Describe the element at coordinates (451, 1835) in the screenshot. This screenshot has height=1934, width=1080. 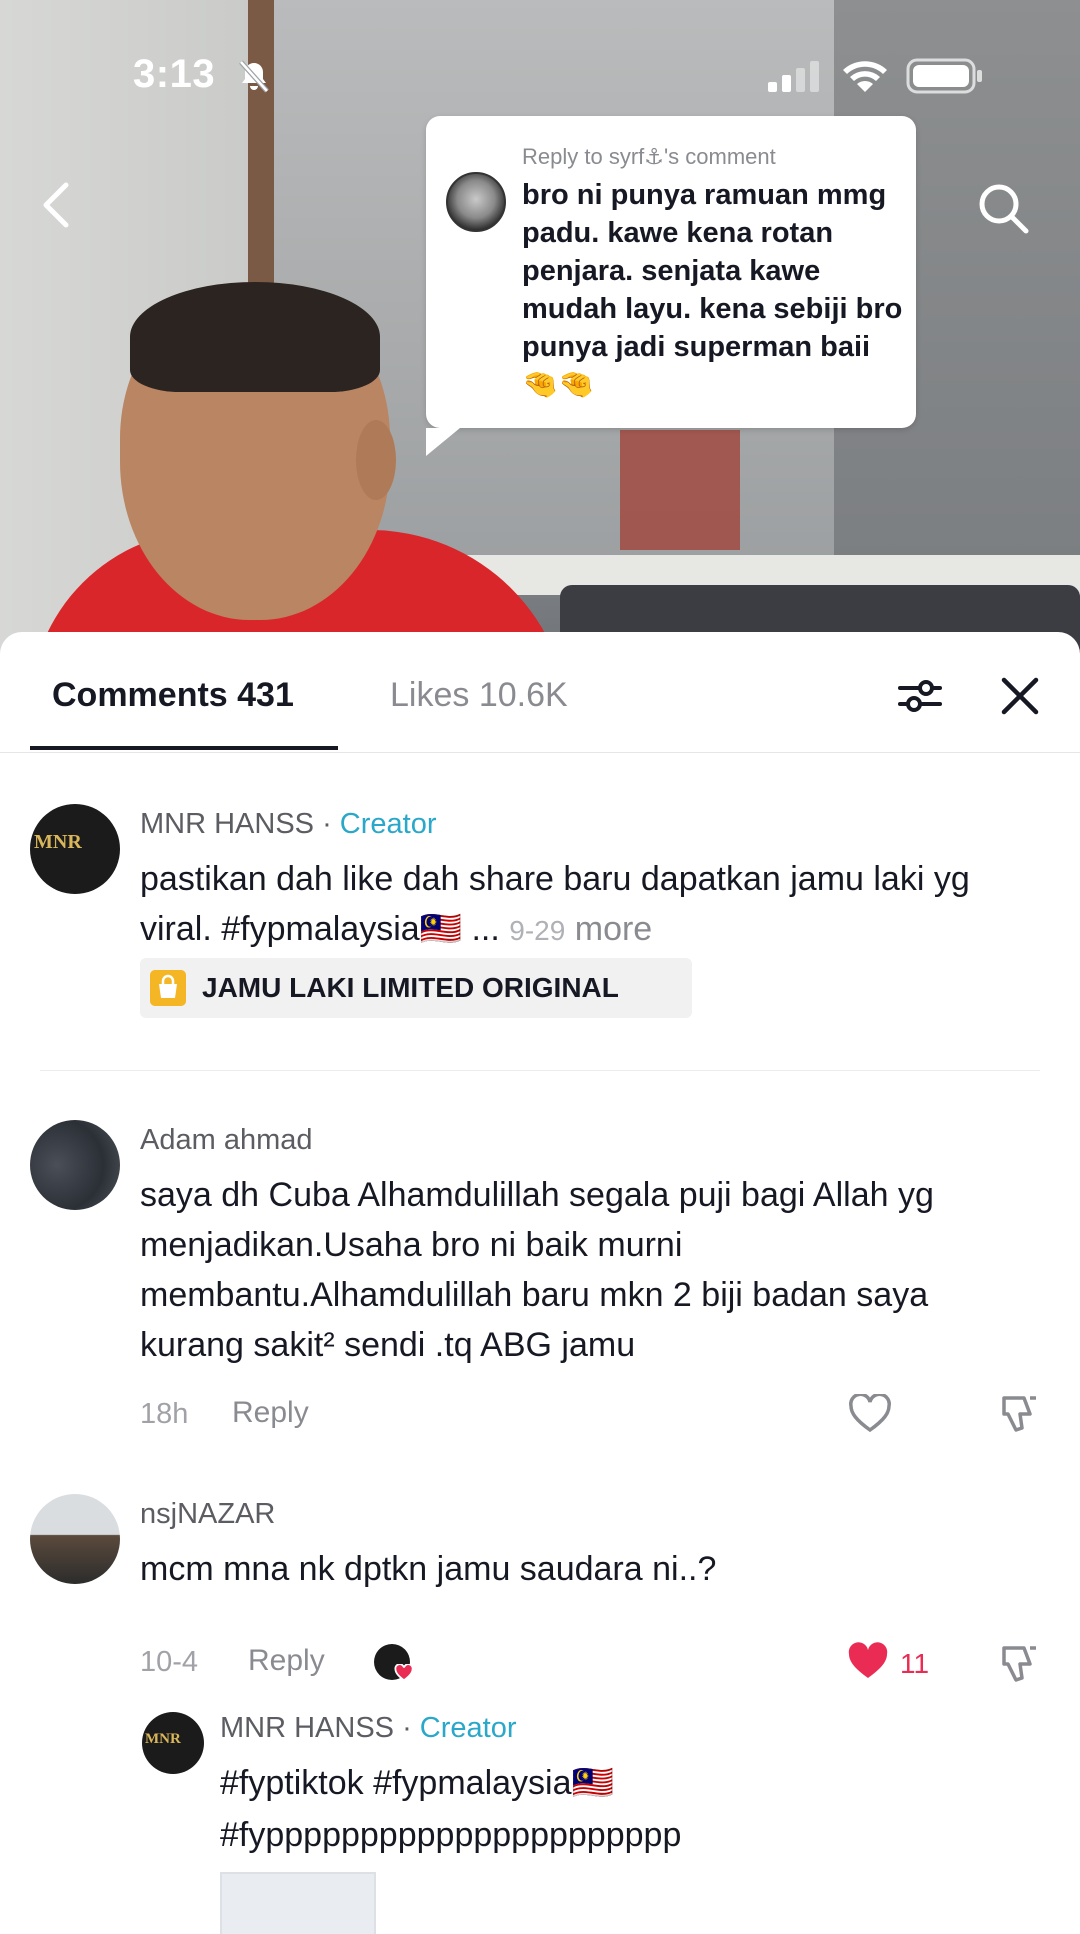
I see `comment-text: #fypppppppppppppppppppppp` at that location.